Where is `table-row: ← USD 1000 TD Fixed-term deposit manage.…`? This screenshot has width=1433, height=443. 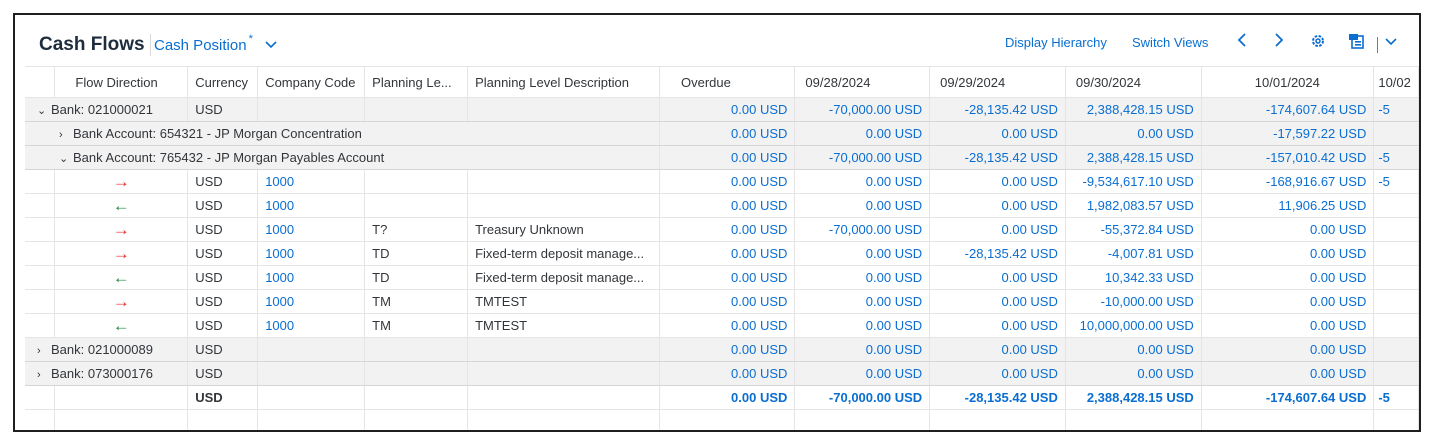 table-row: ← USD 1000 TD Fixed-term deposit manage.… is located at coordinates (722, 277).